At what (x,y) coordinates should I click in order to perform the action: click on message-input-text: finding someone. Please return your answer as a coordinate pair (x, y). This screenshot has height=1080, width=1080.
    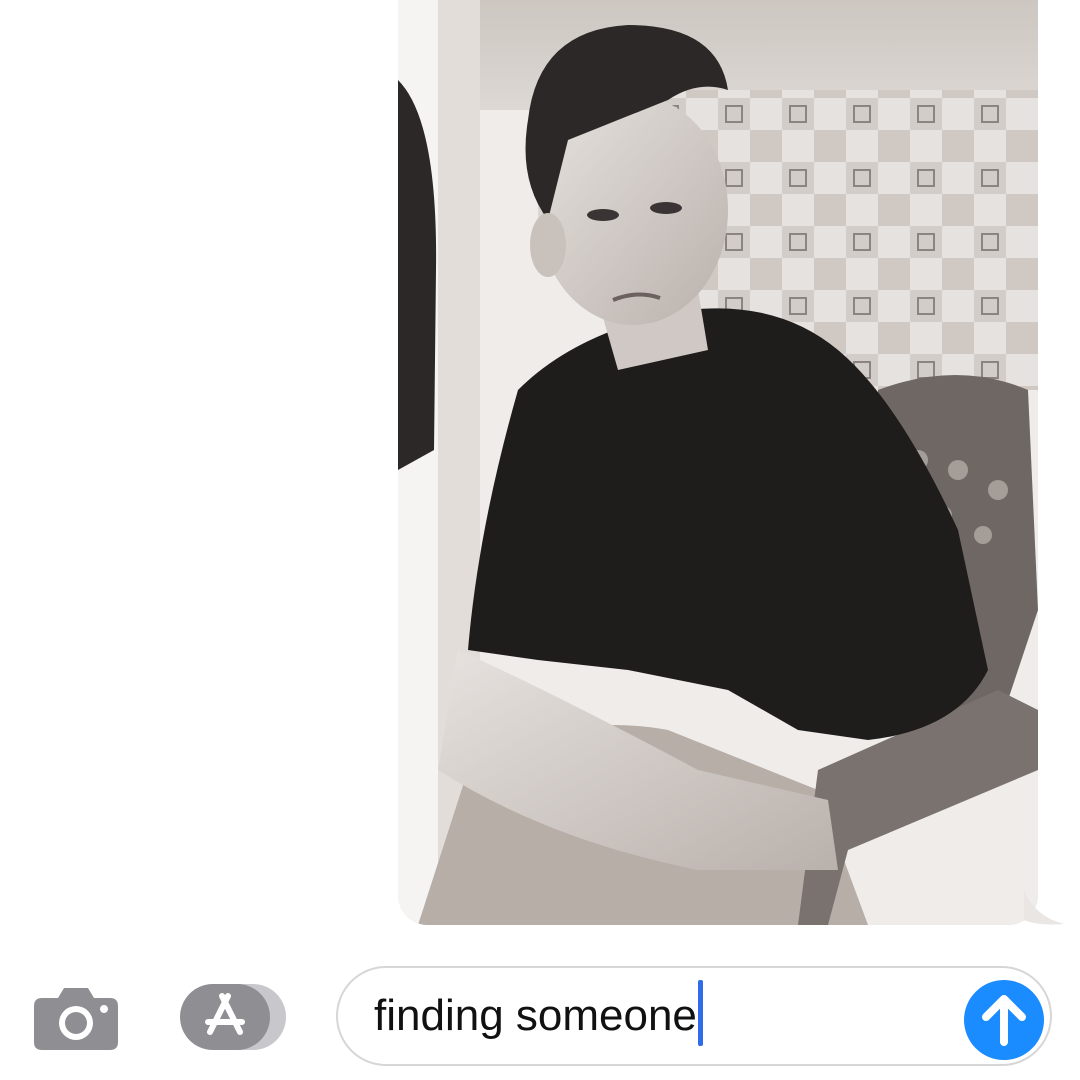
    Looking at the image, I should click on (535, 1015).